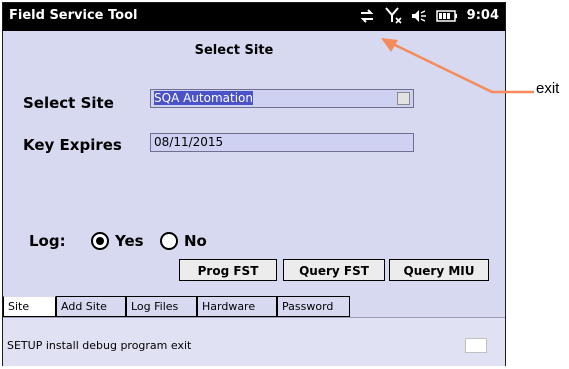 This screenshot has width=569, height=369. I want to click on log-no-radio, so click(169, 241).